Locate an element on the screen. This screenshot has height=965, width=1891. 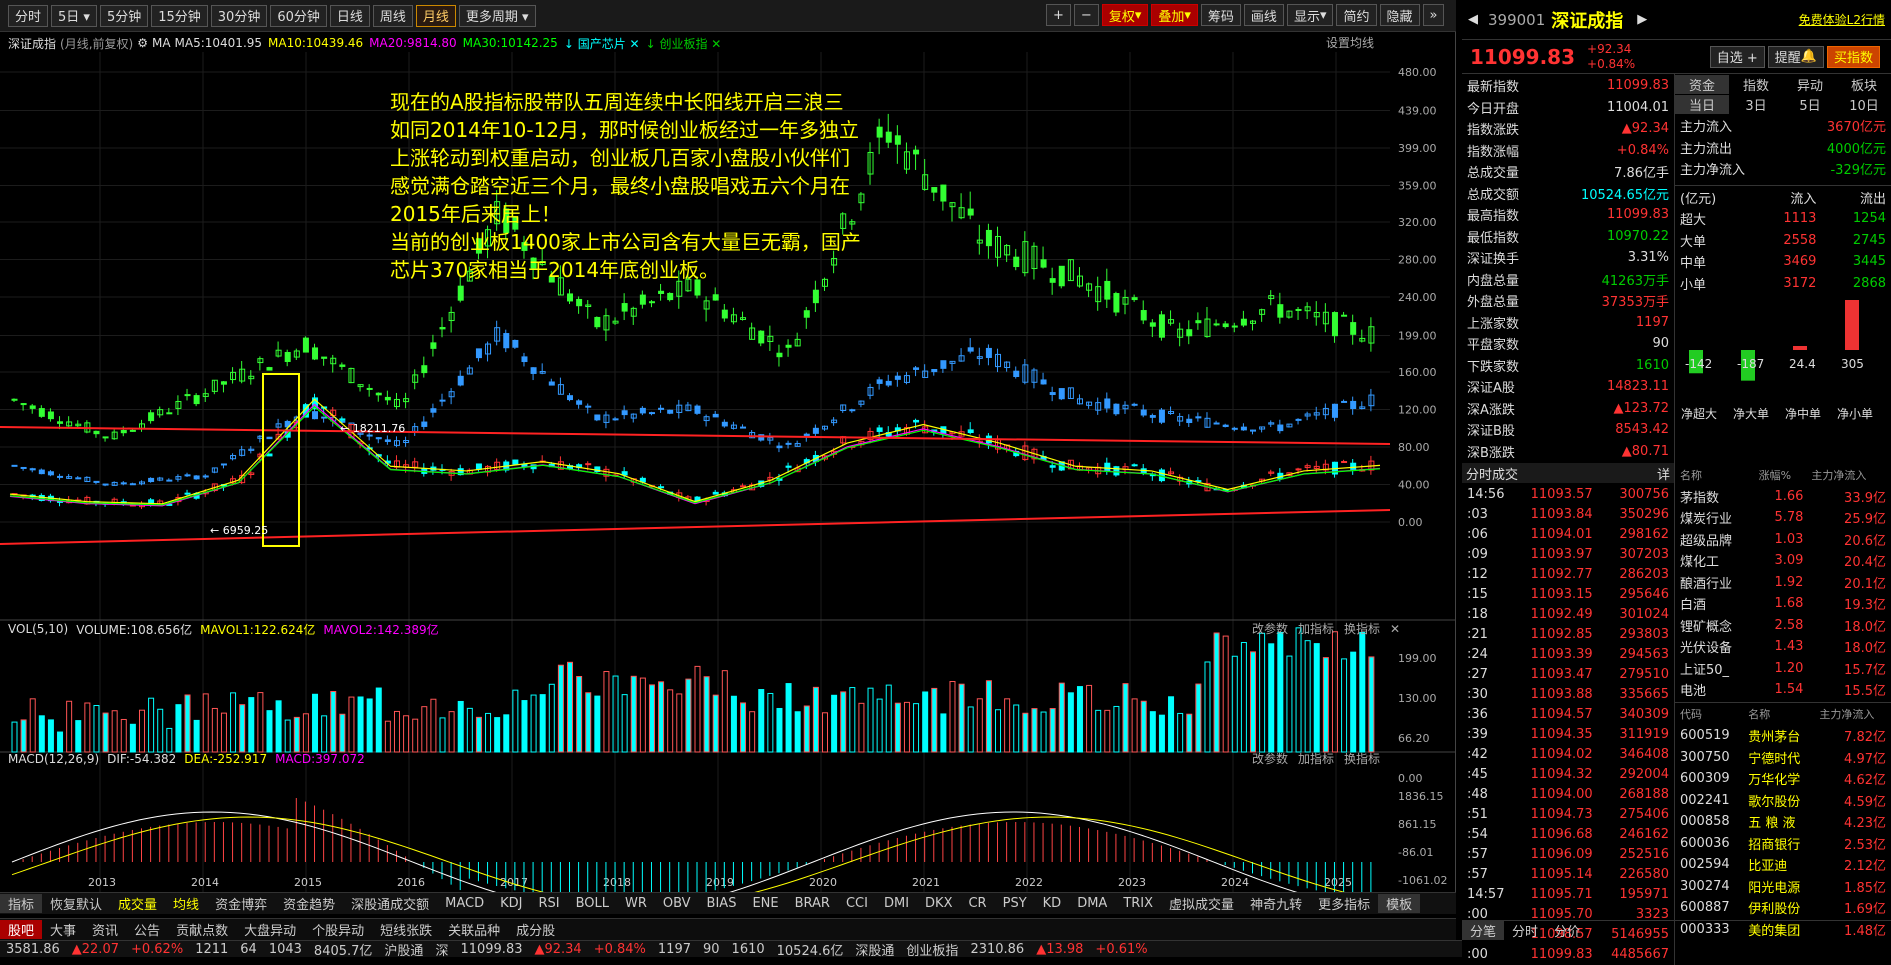
trade-view-tab: 分笔 is located at coordinates (1483, 930).